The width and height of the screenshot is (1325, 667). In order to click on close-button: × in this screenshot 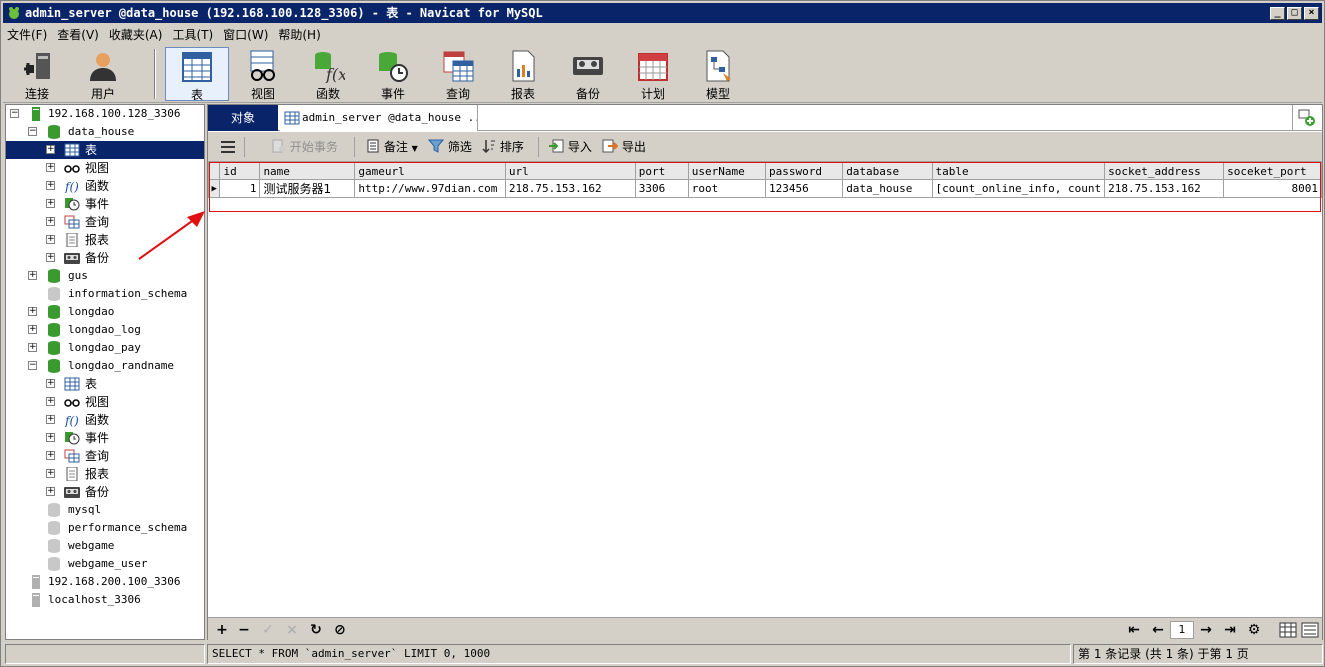, I will do `click(1311, 13)`.